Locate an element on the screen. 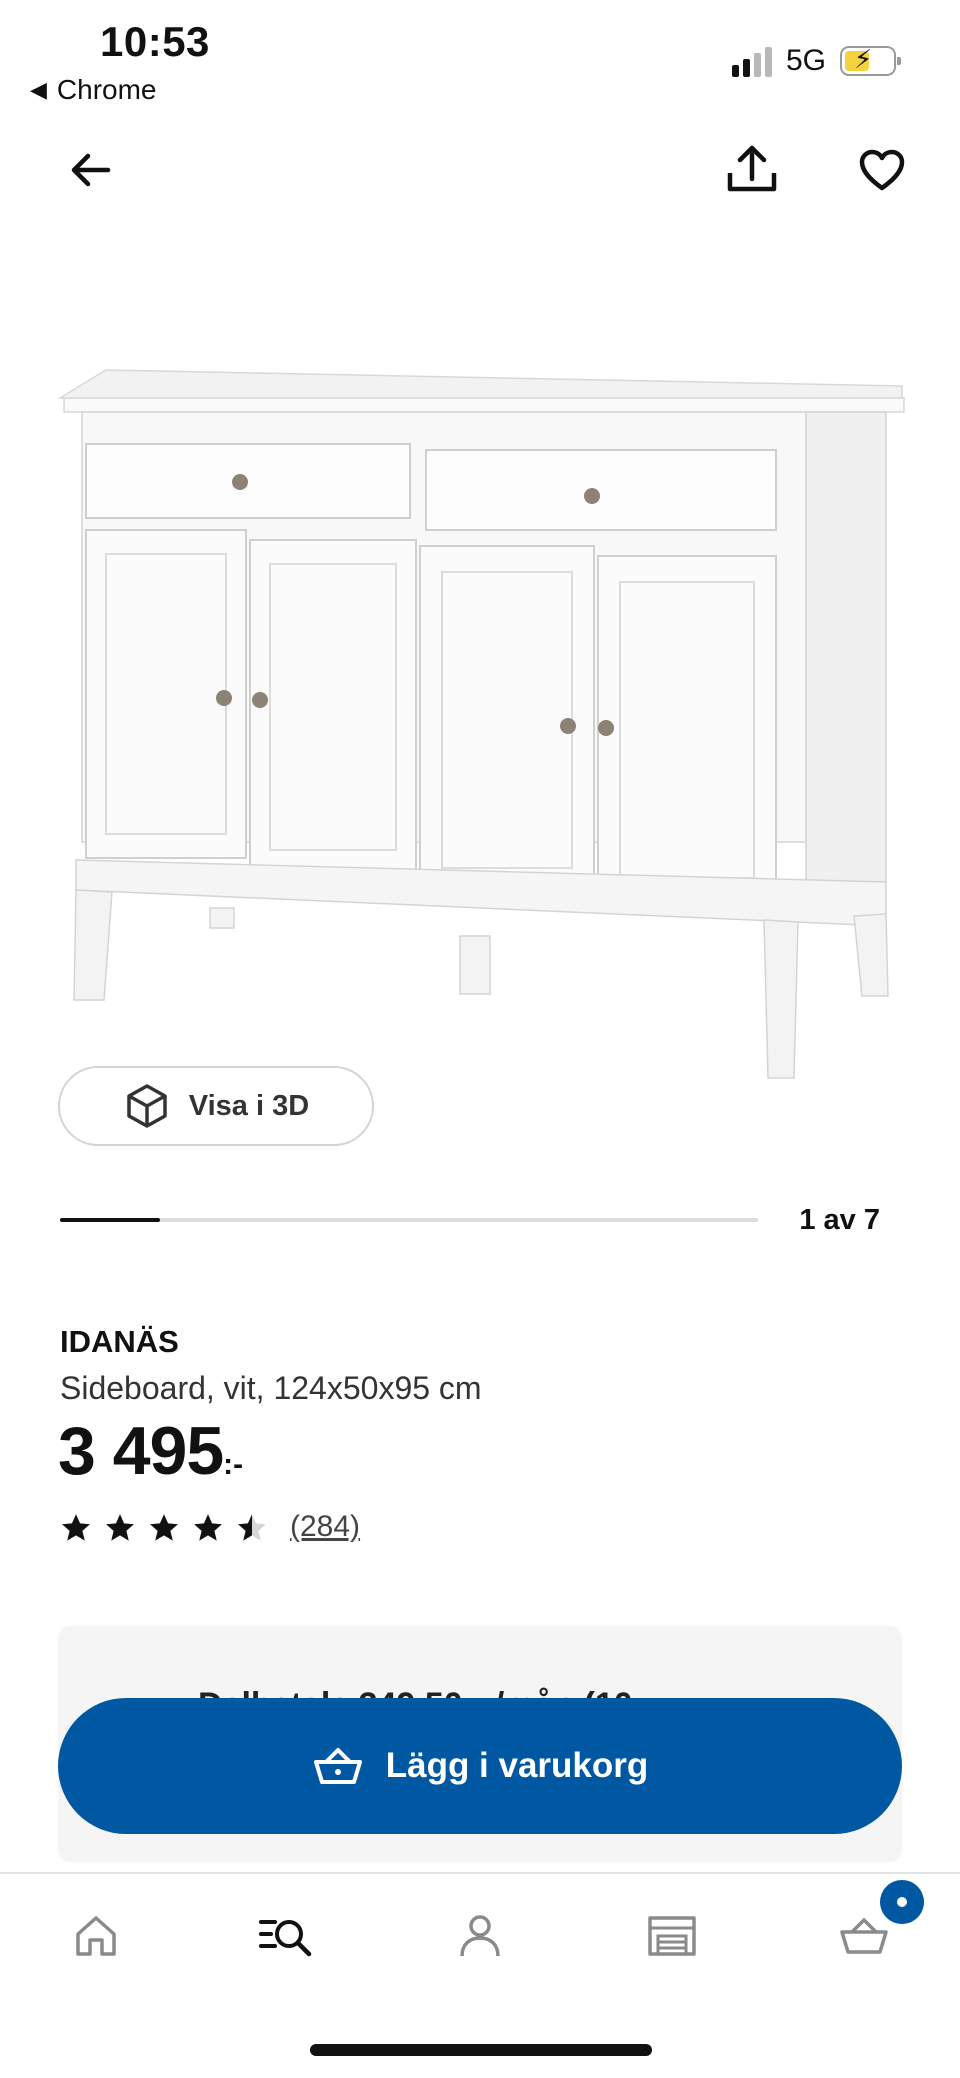 Image resolution: width=960 pixels, height=2078 pixels. search-icon is located at coordinates (285, 1938).